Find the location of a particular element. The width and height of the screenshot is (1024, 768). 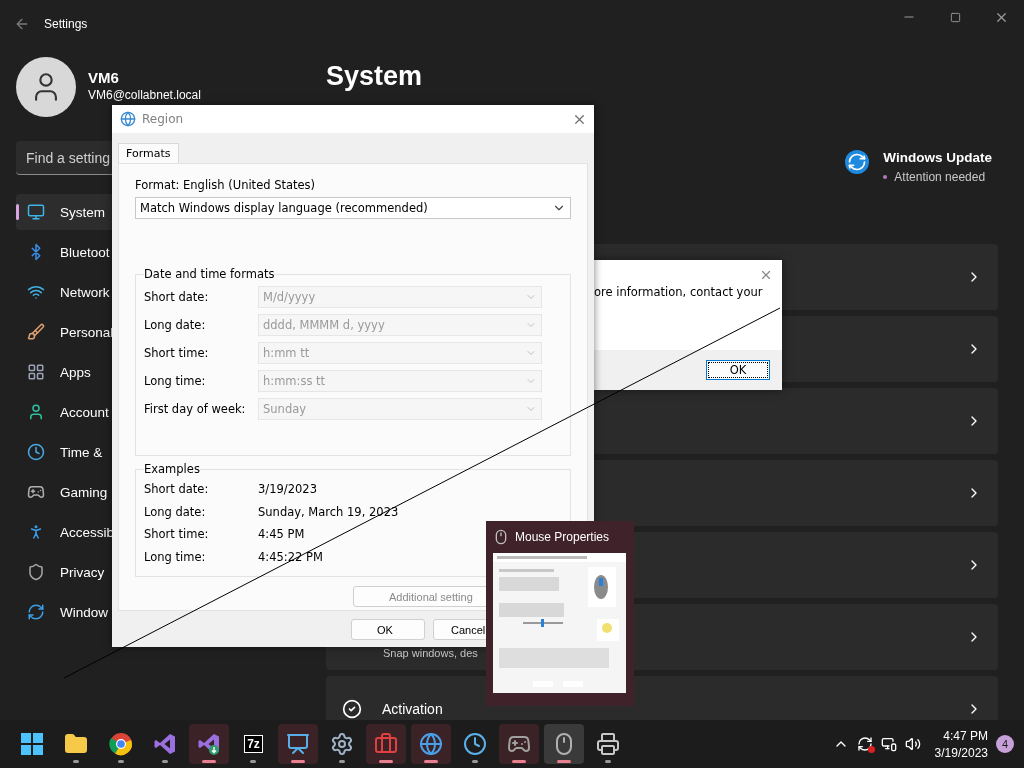

thumbnail-title: Mouse Properties is located at coordinates (562, 537).